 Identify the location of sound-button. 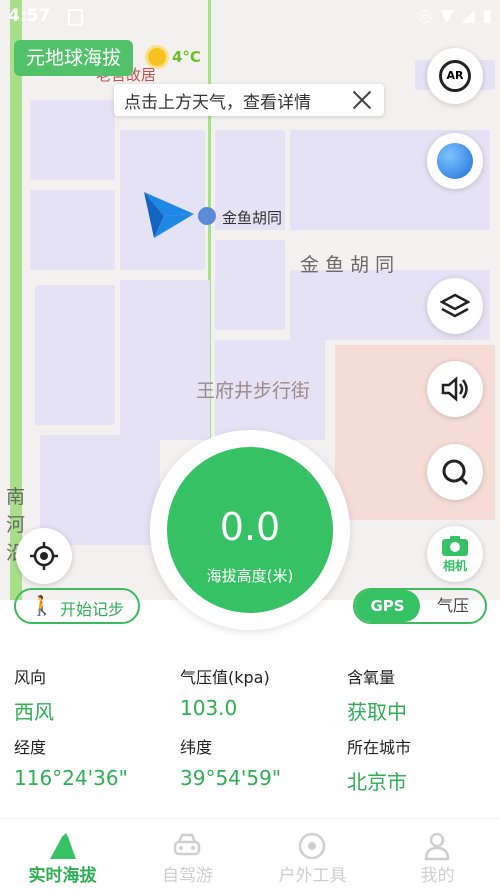
(455, 389).